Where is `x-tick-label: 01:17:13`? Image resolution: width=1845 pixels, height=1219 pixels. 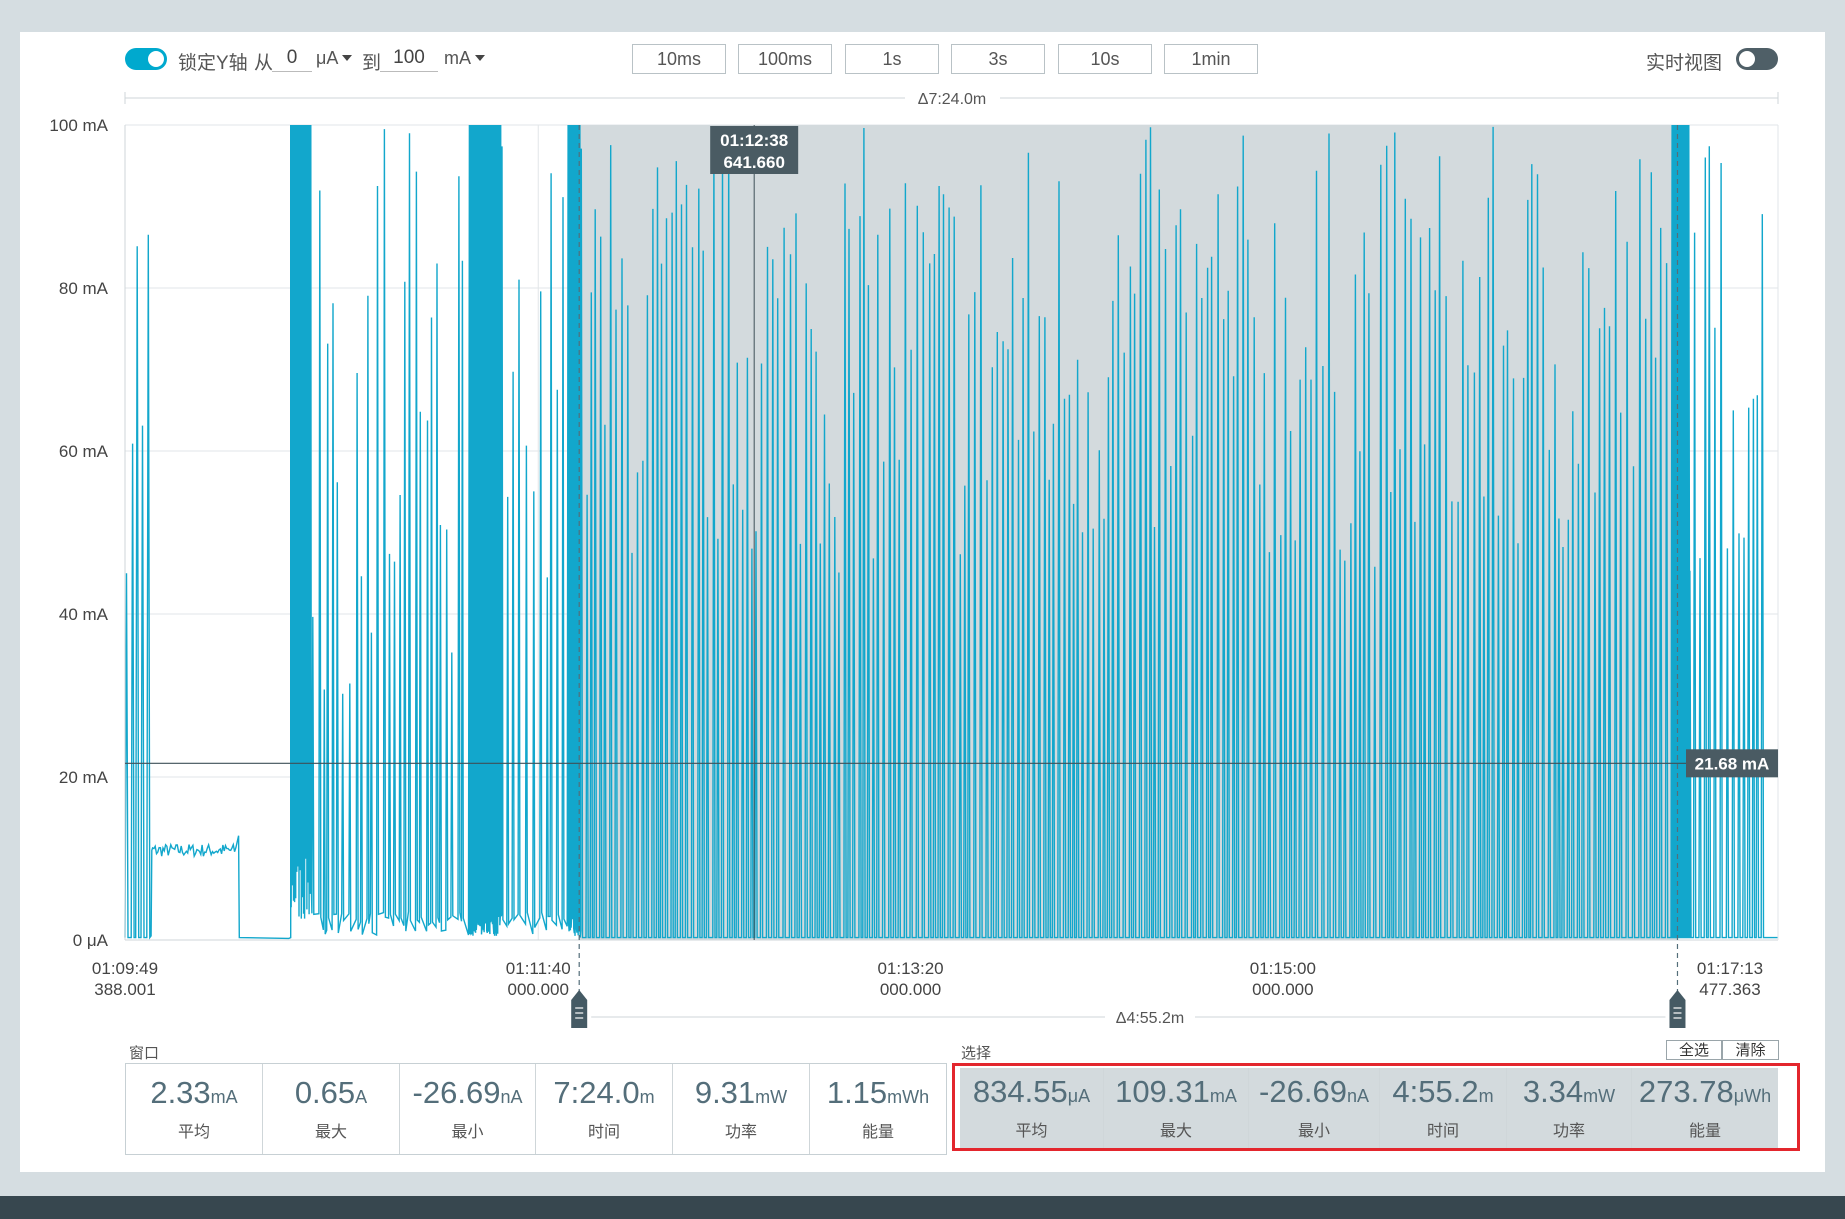 x-tick-label: 01:17:13 is located at coordinates (1730, 968).